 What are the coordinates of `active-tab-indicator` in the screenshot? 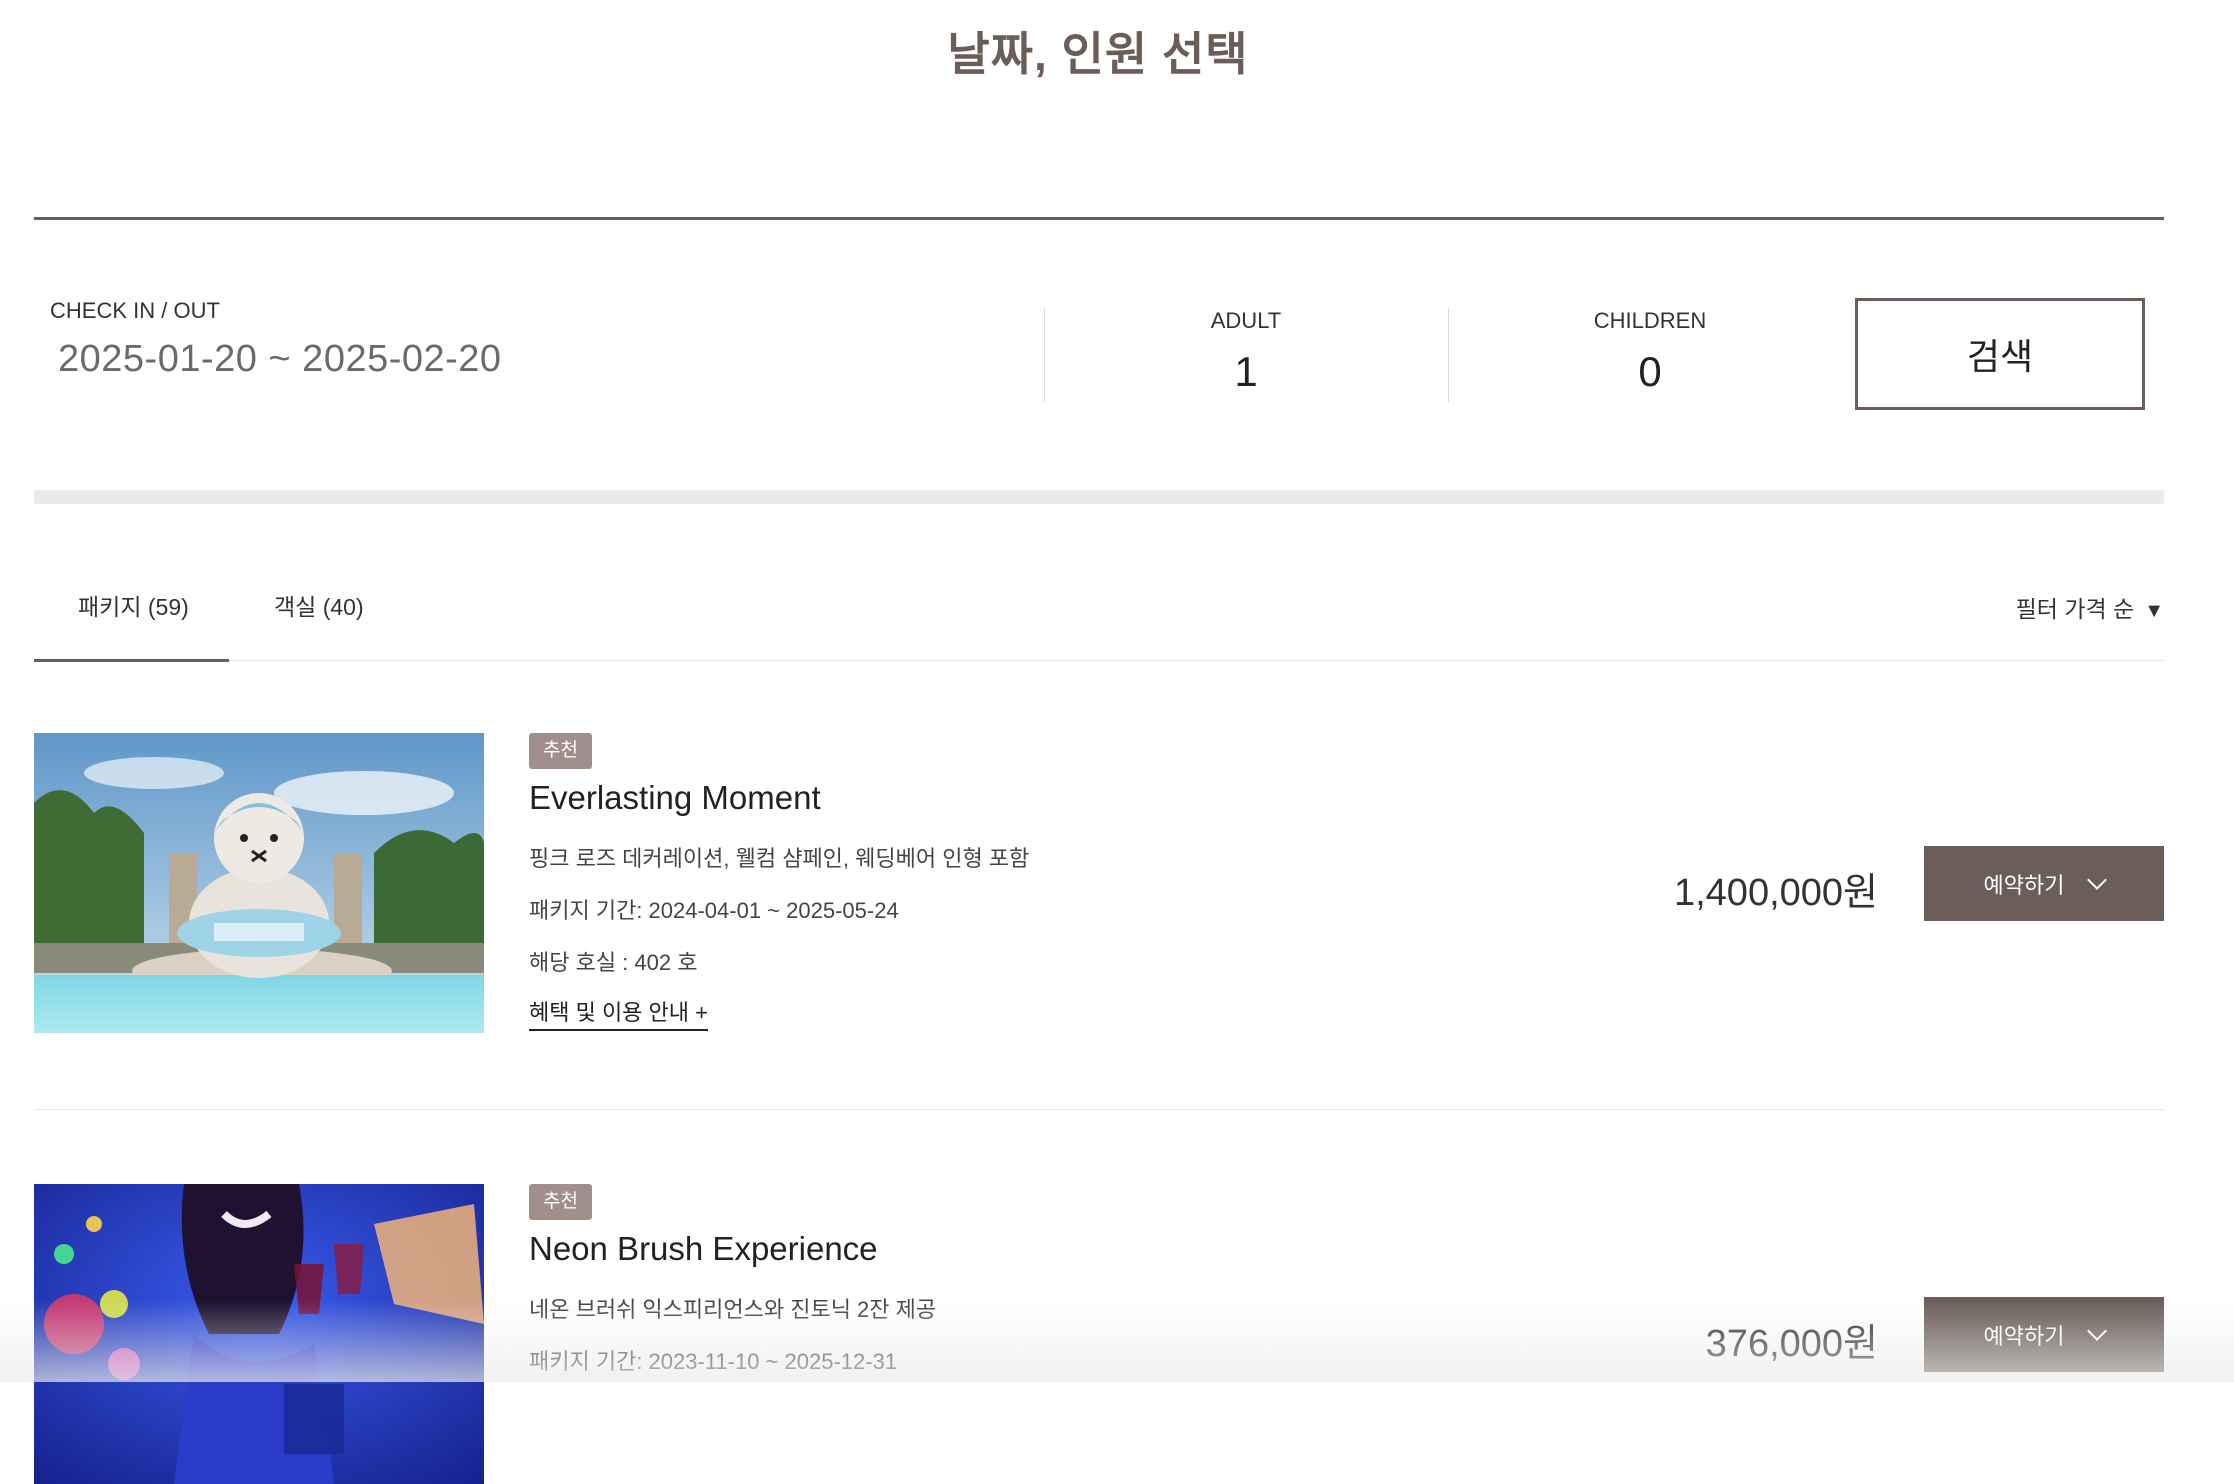 It's located at (131, 660).